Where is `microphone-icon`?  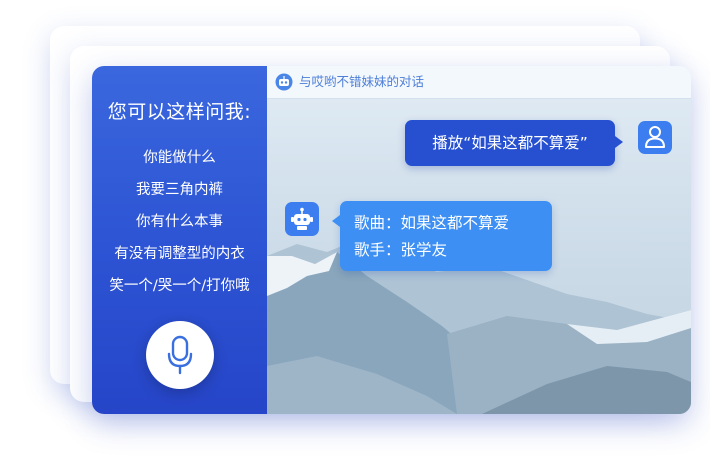
microphone-icon is located at coordinates (180, 355).